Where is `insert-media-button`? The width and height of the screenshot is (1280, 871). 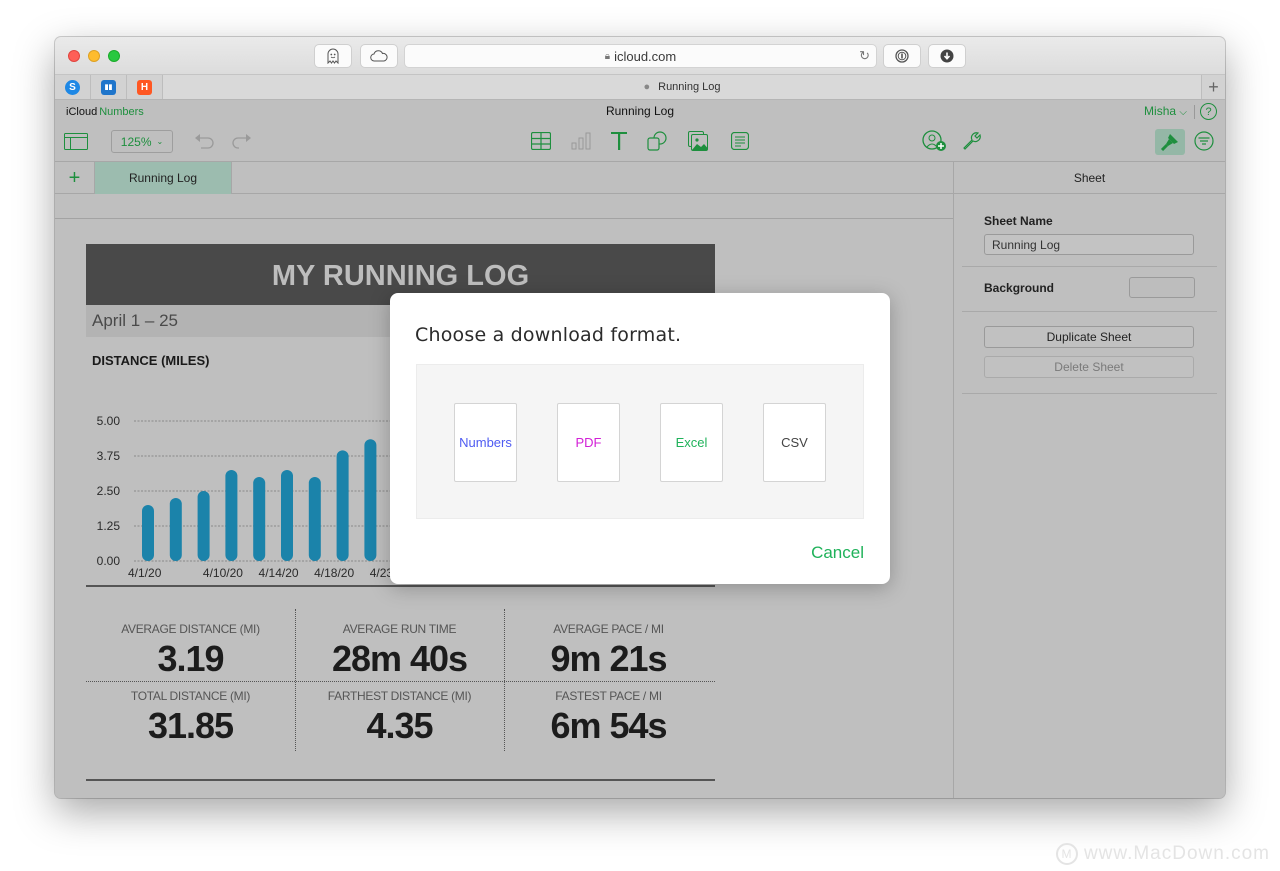 insert-media-button is located at coordinates (698, 141).